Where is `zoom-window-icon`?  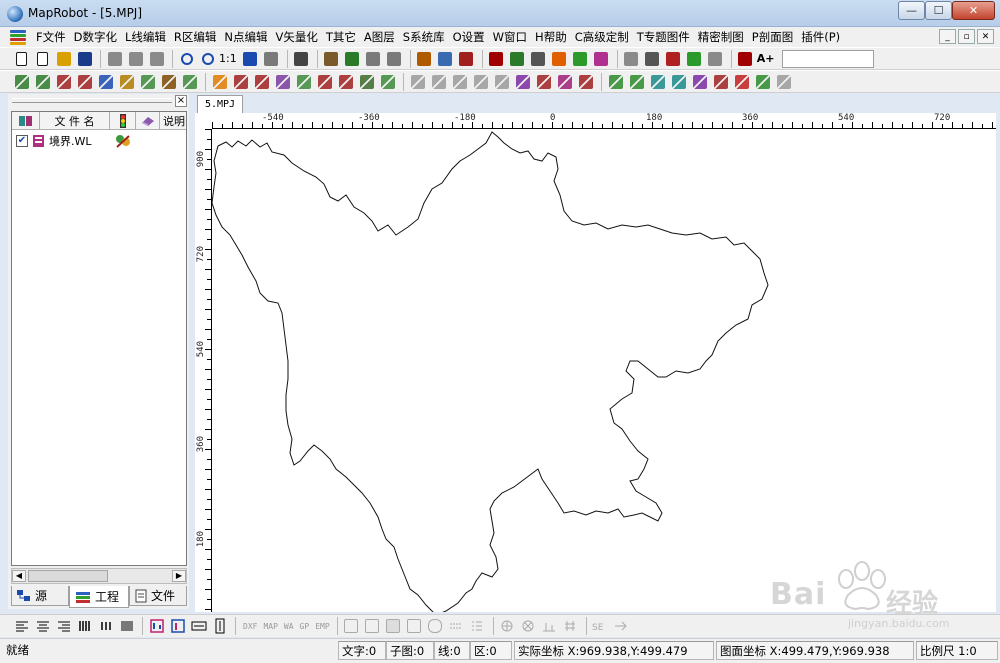
zoom-window-icon is located at coordinates (250, 59).